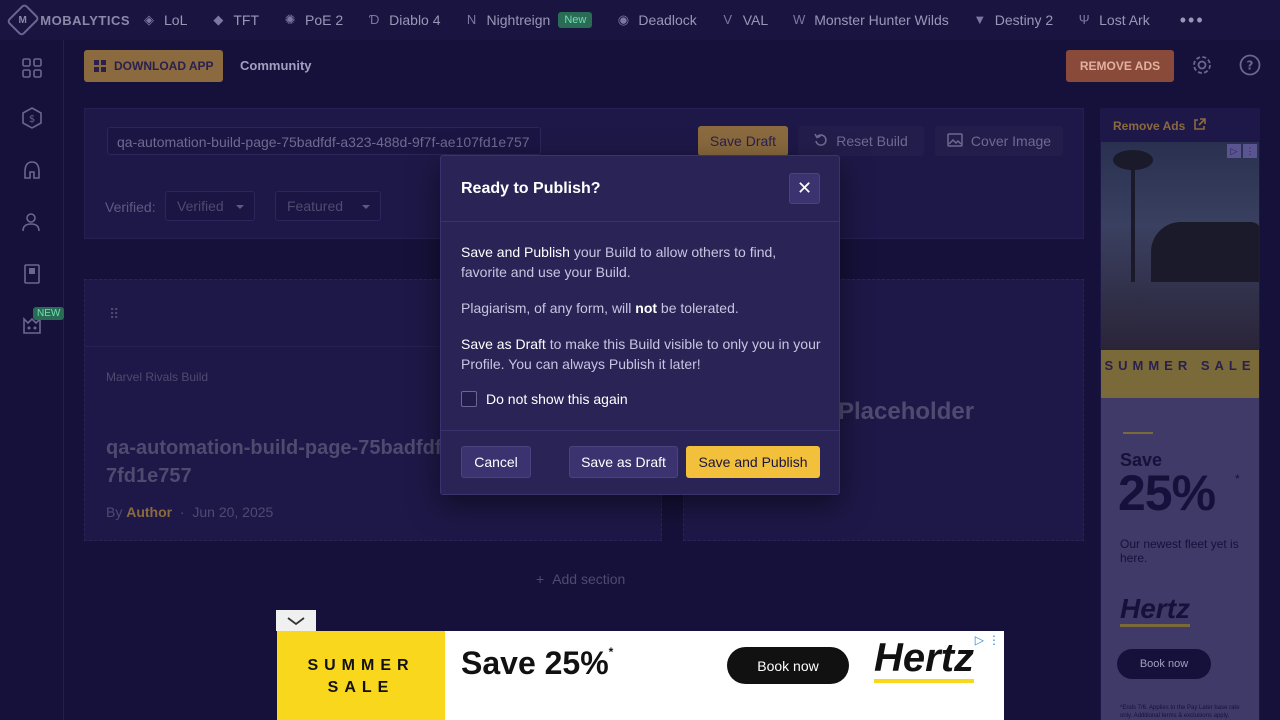  Describe the element at coordinates (531, 188) in the screenshot. I see `modal-title: Ready to Publish?` at that location.